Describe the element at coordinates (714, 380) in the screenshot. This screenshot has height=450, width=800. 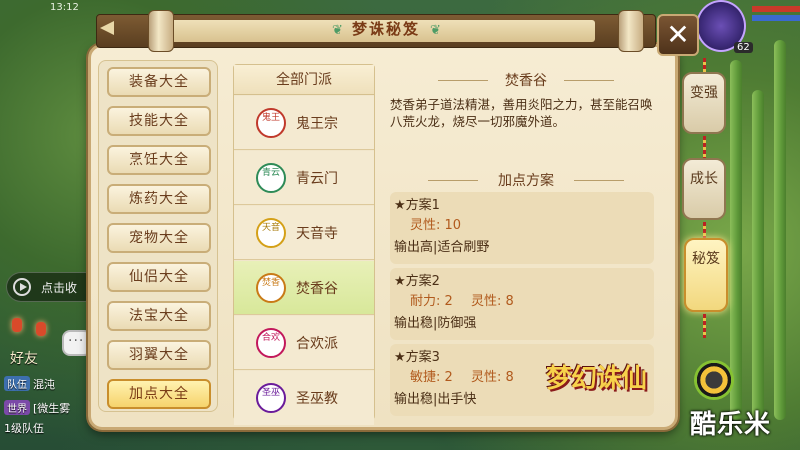
I see `publisher-logo-icon` at that location.